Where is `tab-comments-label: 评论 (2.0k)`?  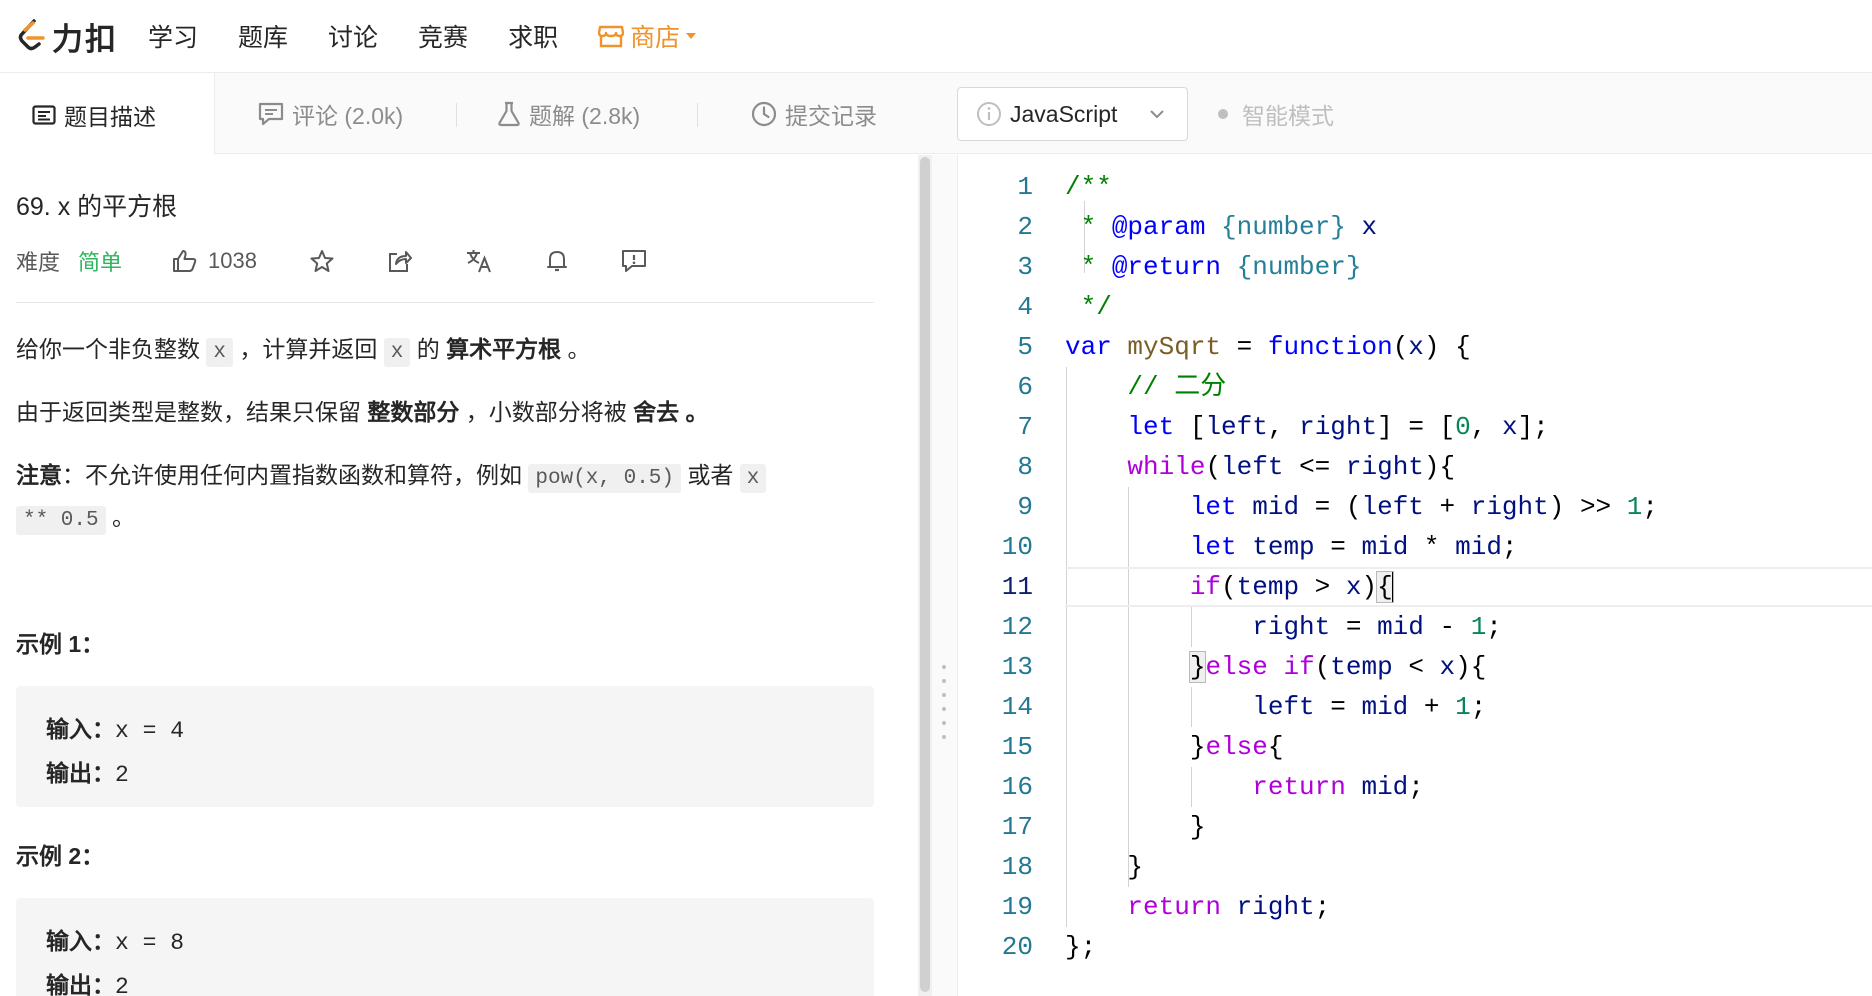
tab-comments-label: 评论 (2.0k) is located at coordinates (348, 116).